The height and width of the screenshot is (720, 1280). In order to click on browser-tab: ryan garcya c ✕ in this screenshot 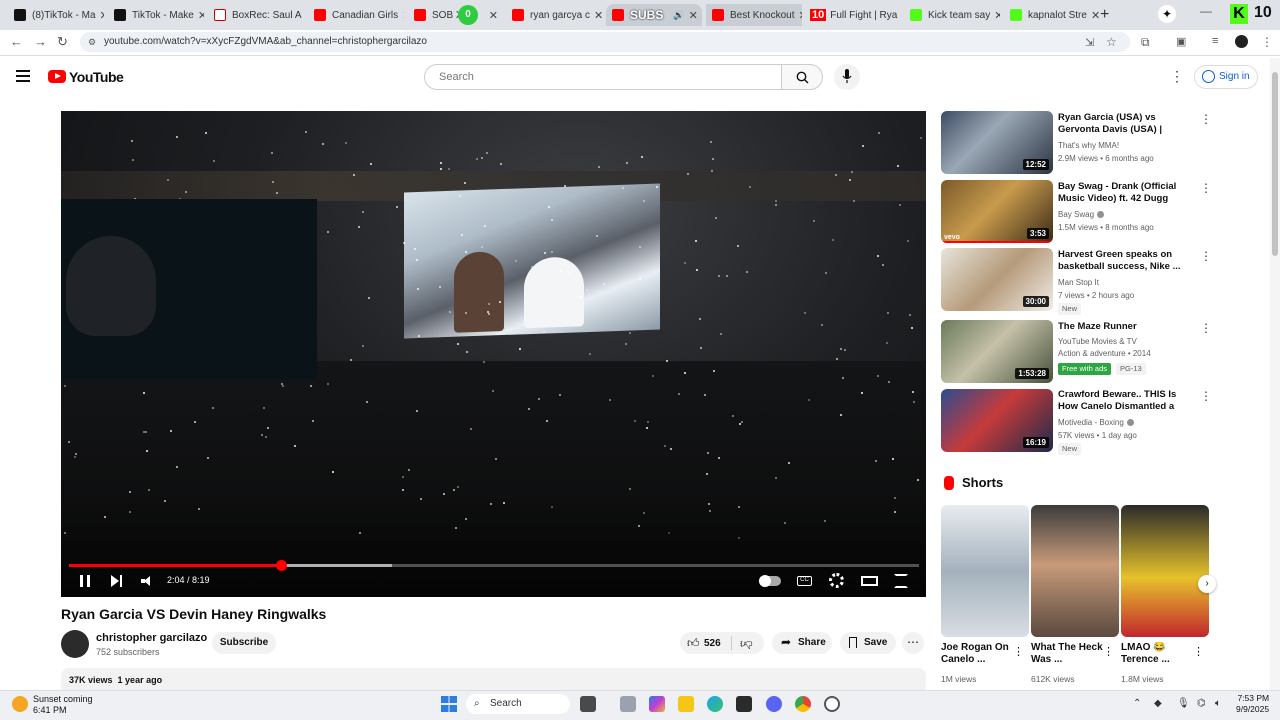, I will do `click(554, 15)`.